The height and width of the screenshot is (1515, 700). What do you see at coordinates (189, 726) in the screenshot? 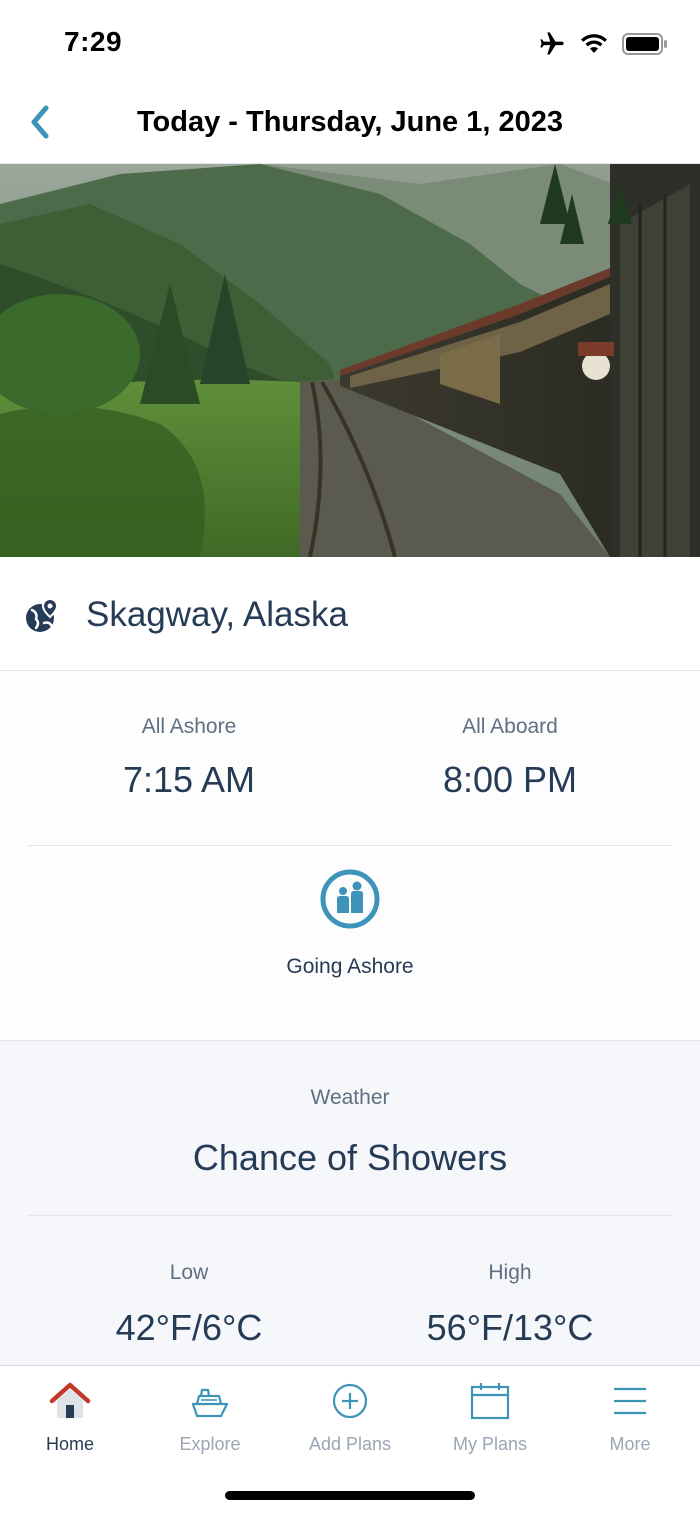
I see `all-ashore-label: All Ashore` at bounding box center [189, 726].